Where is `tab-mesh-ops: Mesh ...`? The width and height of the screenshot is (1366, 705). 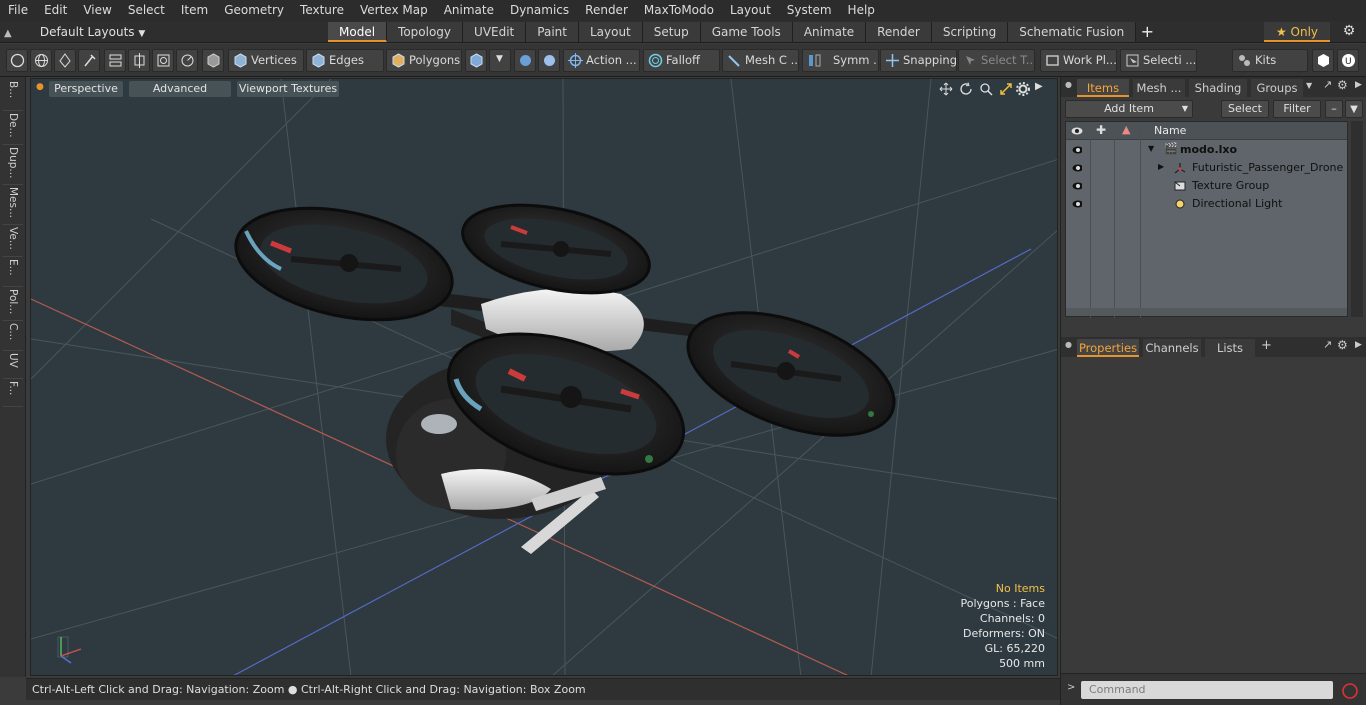
tab-mesh-ops: Mesh ... is located at coordinates (1159, 88).